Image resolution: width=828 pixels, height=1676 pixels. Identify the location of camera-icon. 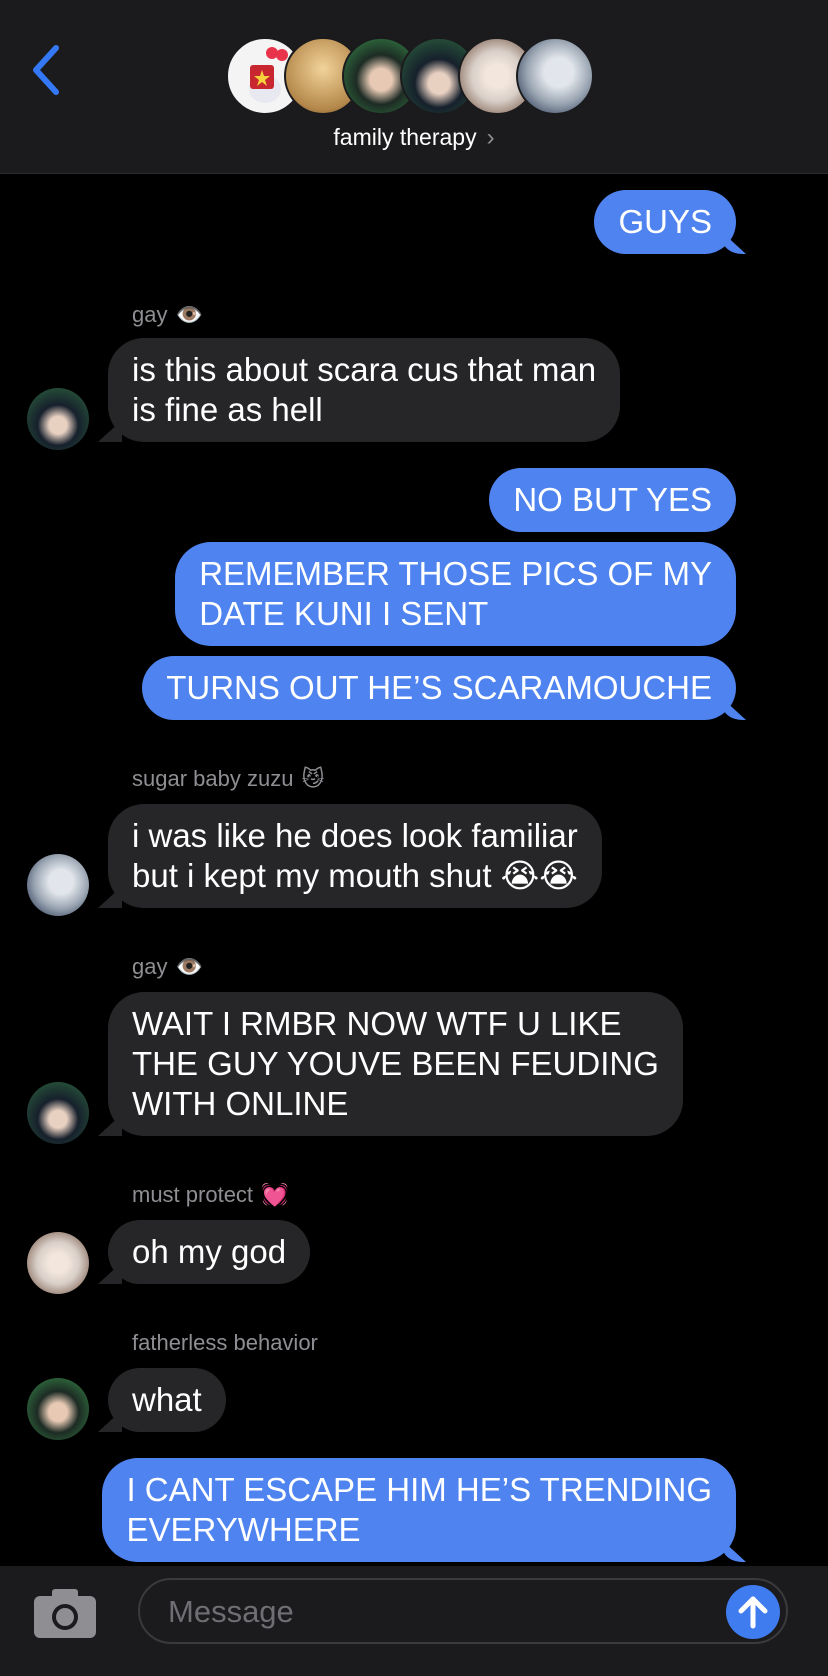
(65, 1613).